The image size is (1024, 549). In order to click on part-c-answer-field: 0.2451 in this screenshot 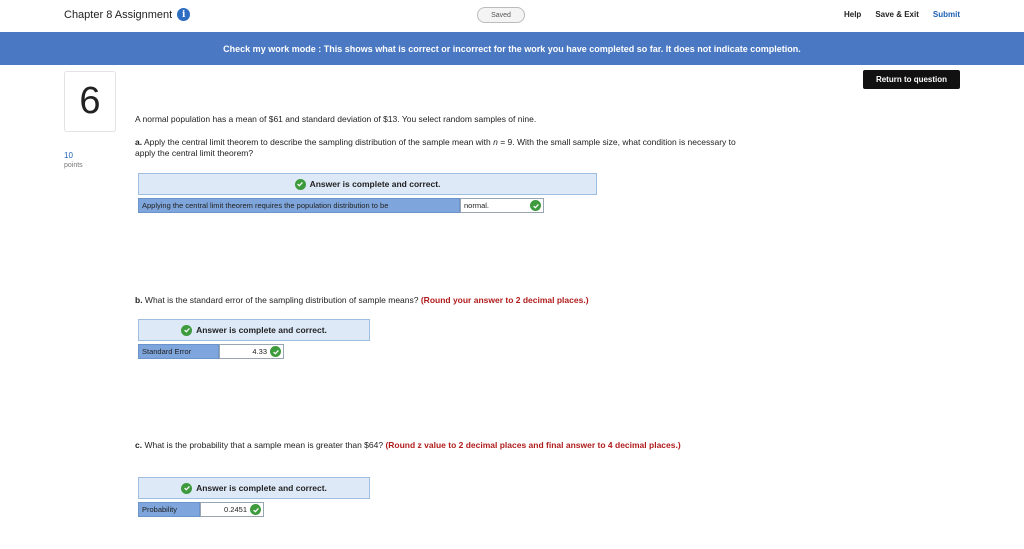, I will do `click(232, 509)`.